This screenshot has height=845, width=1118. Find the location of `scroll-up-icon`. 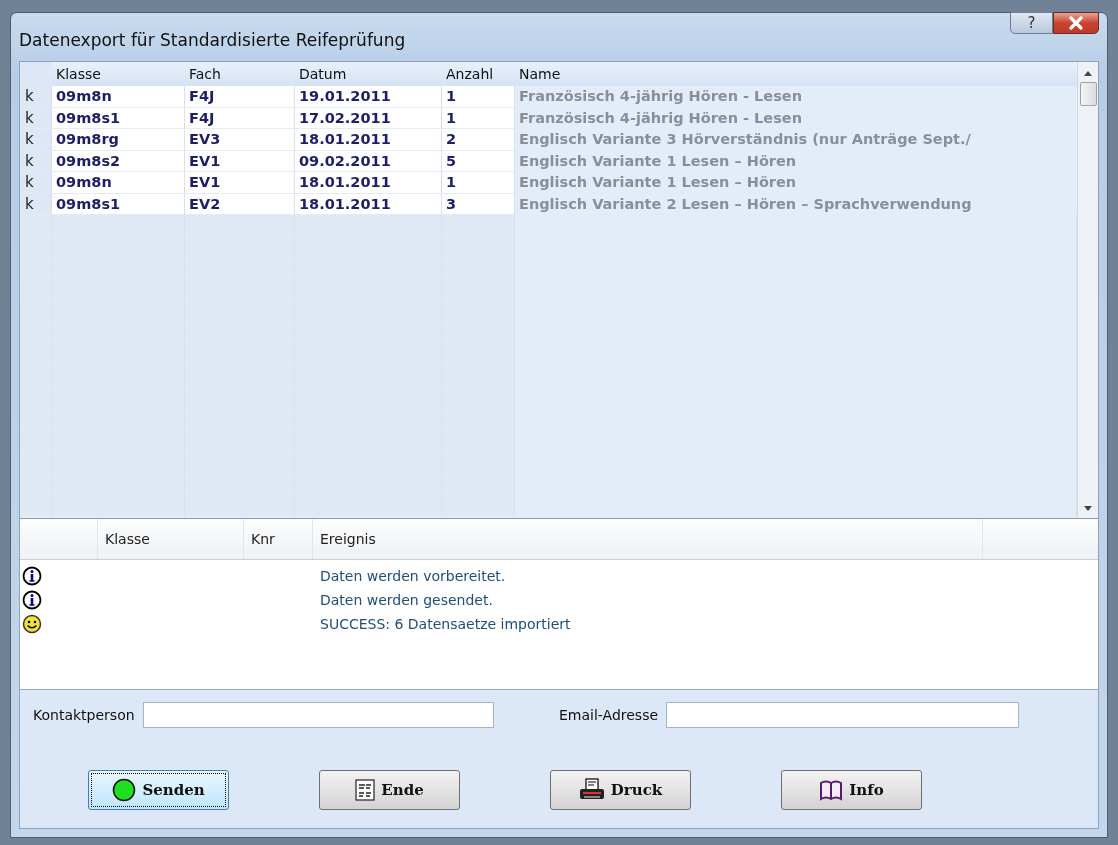

scroll-up-icon is located at coordinates (1088, 73).